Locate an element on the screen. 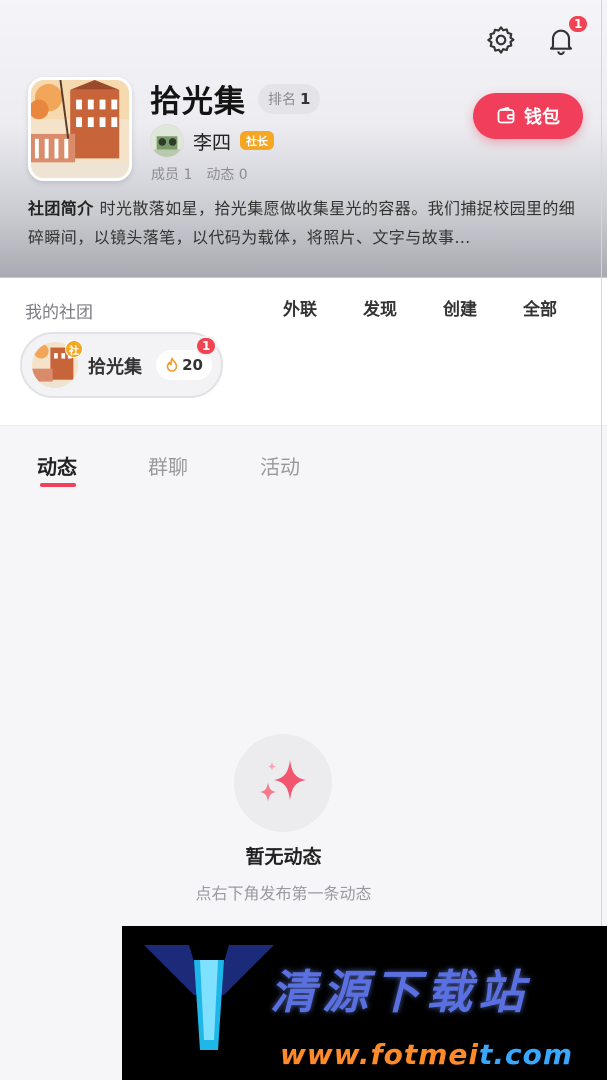 This screenshot has height=1080, width=607. gear-icon is located at coordinates (501, 40).